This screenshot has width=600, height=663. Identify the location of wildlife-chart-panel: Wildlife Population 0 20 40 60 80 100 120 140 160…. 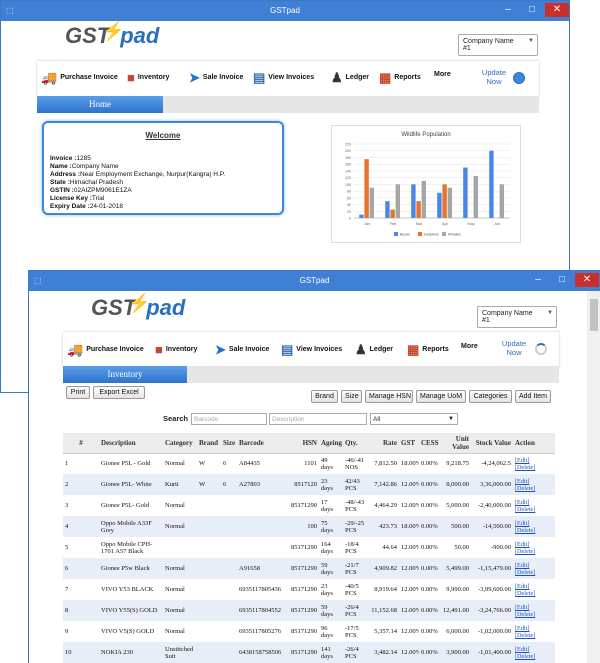
(426, 184).